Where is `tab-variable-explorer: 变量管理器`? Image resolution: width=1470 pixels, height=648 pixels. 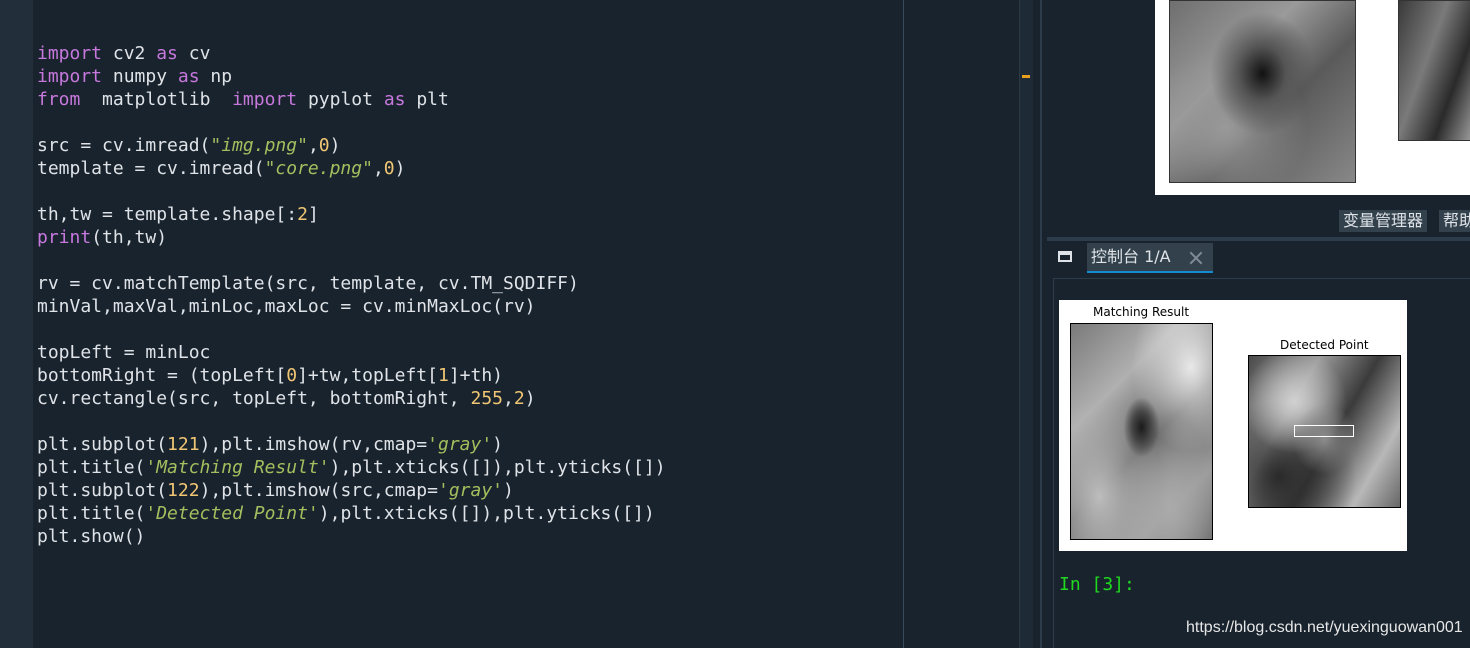 tab-variable-explorer: 变量管理器 is located at coordinates (1383, 221).